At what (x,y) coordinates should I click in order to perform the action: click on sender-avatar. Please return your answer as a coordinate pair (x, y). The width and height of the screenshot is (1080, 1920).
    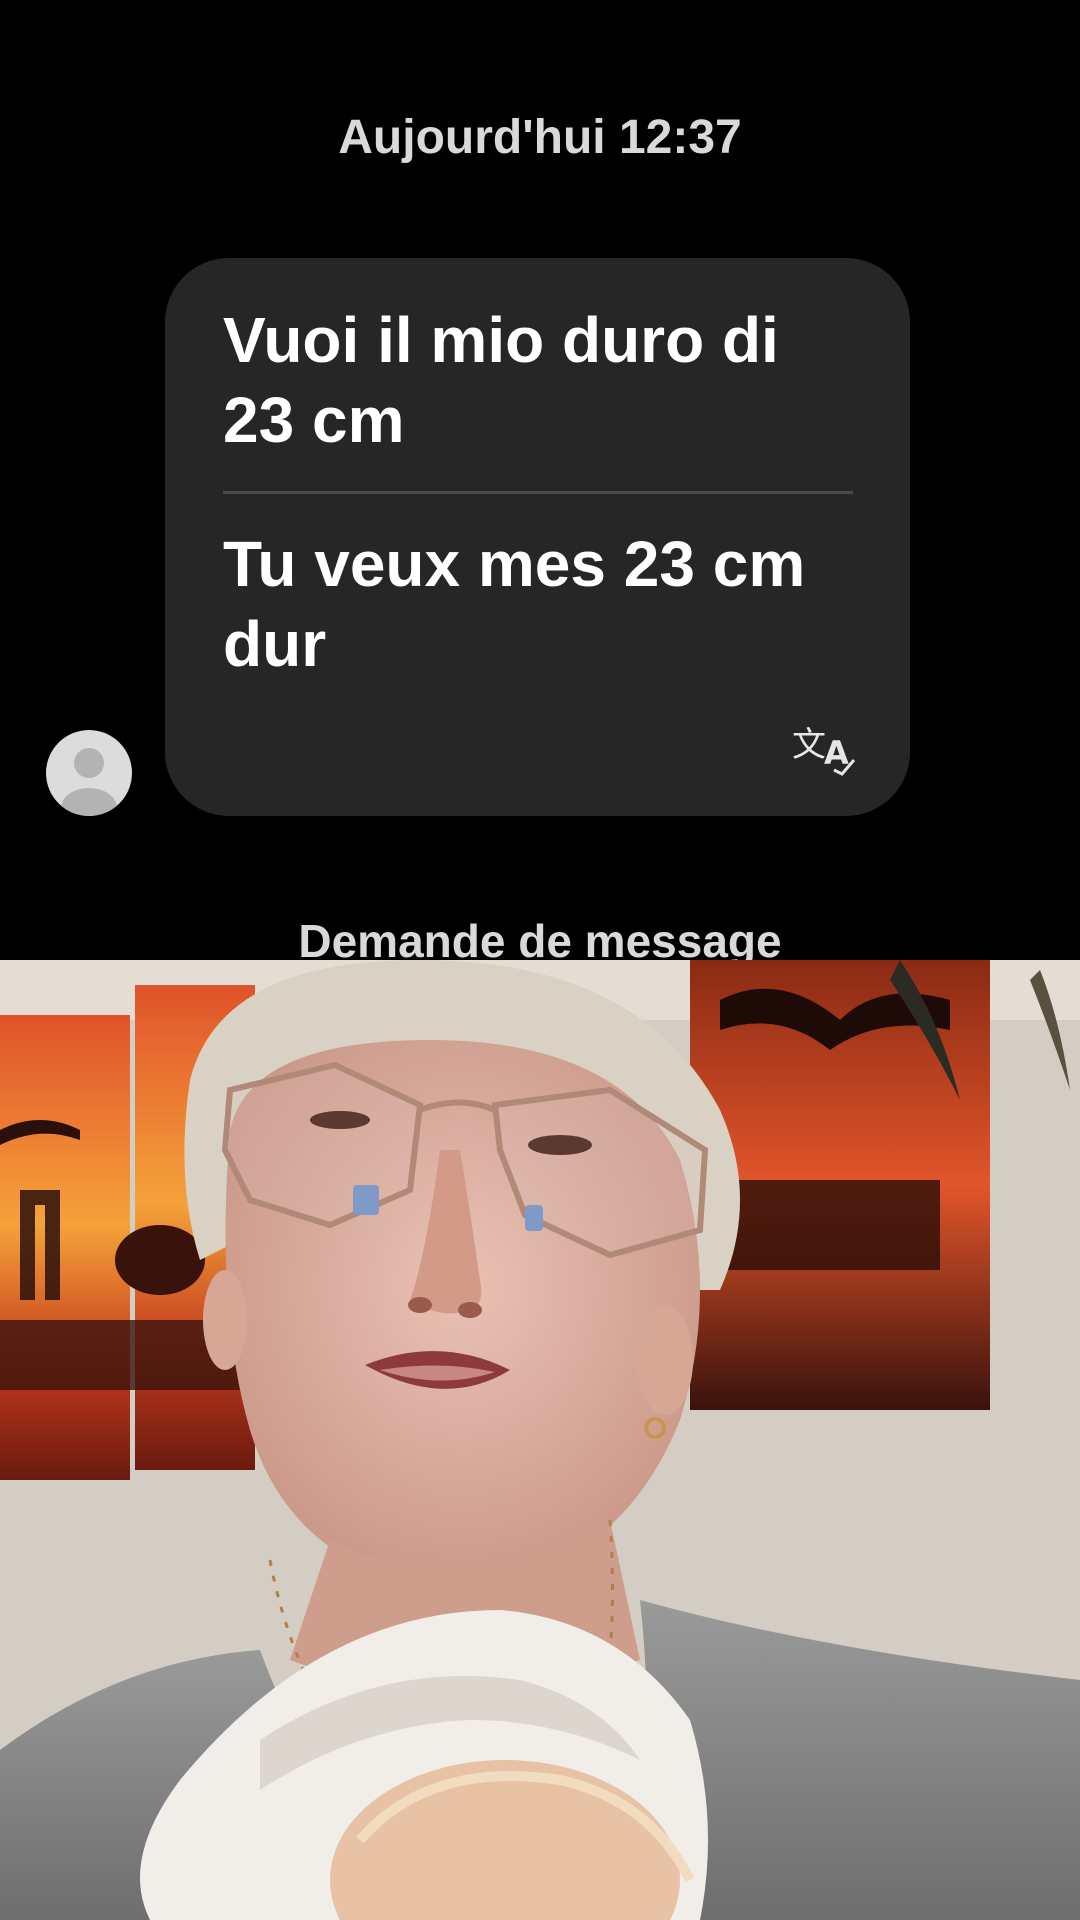
    Looking at the image, I should click on (89, 773).